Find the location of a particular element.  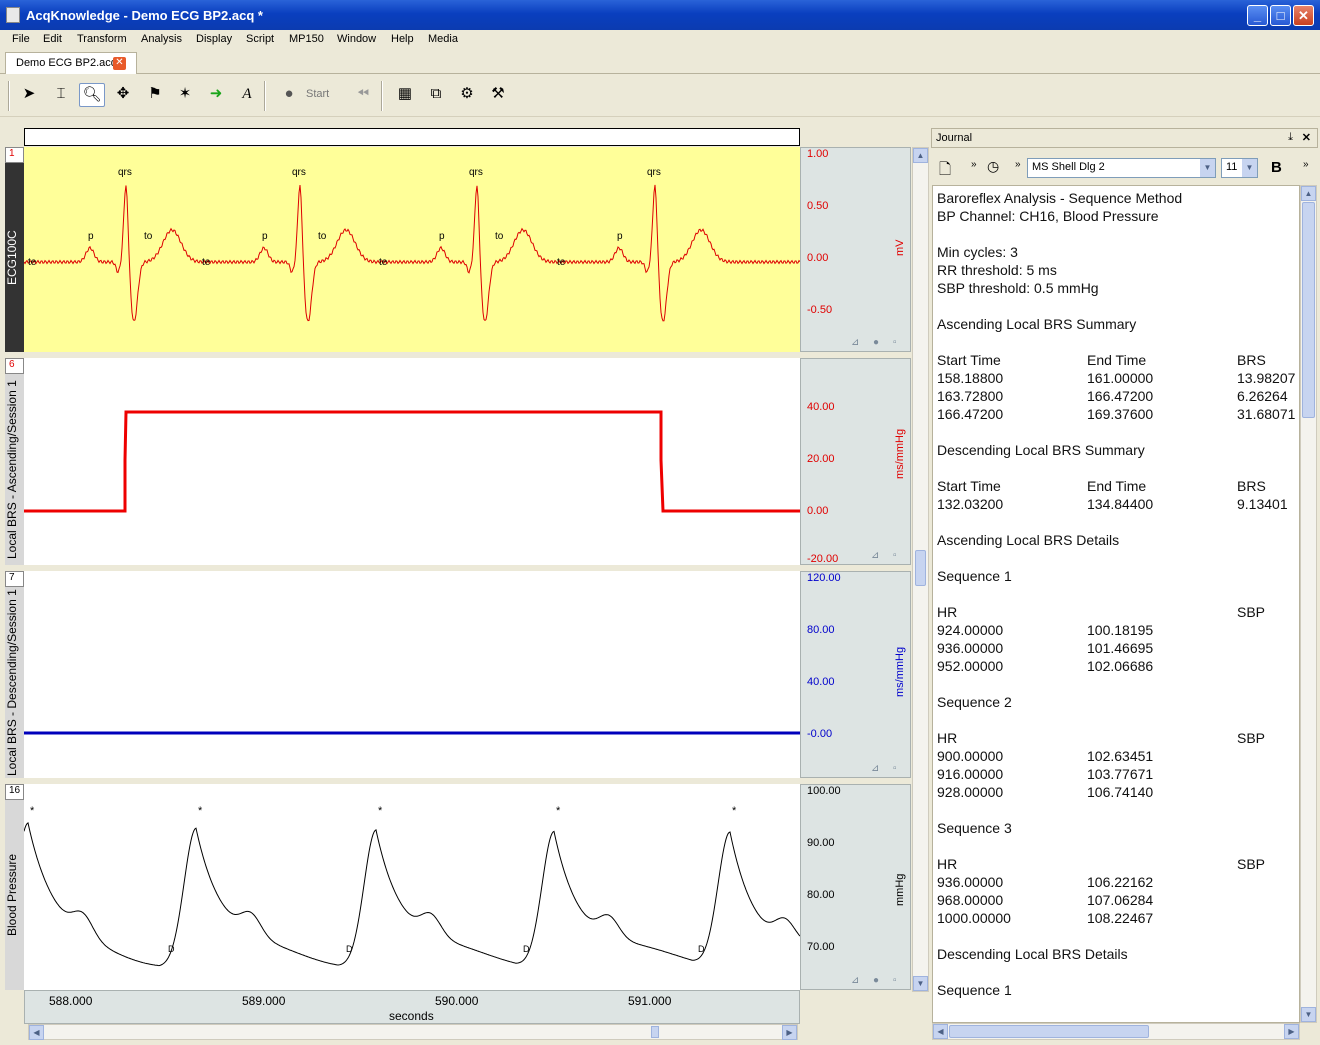

journal-cell: SBP threshold: 0.5 mmHg is located at coordinates (1018, 288).